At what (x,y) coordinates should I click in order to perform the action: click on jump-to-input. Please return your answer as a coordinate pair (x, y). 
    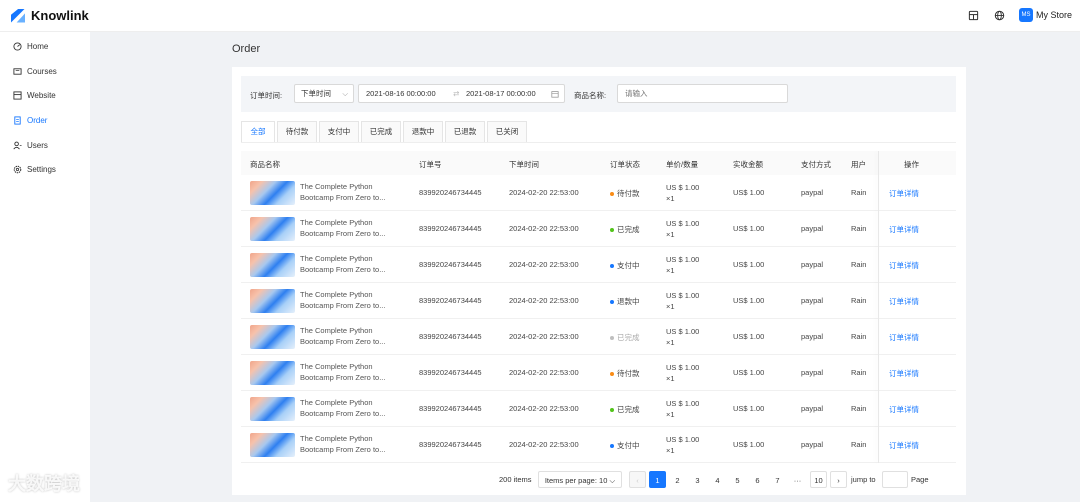
    Looking at the image, I should click on (895, 479).